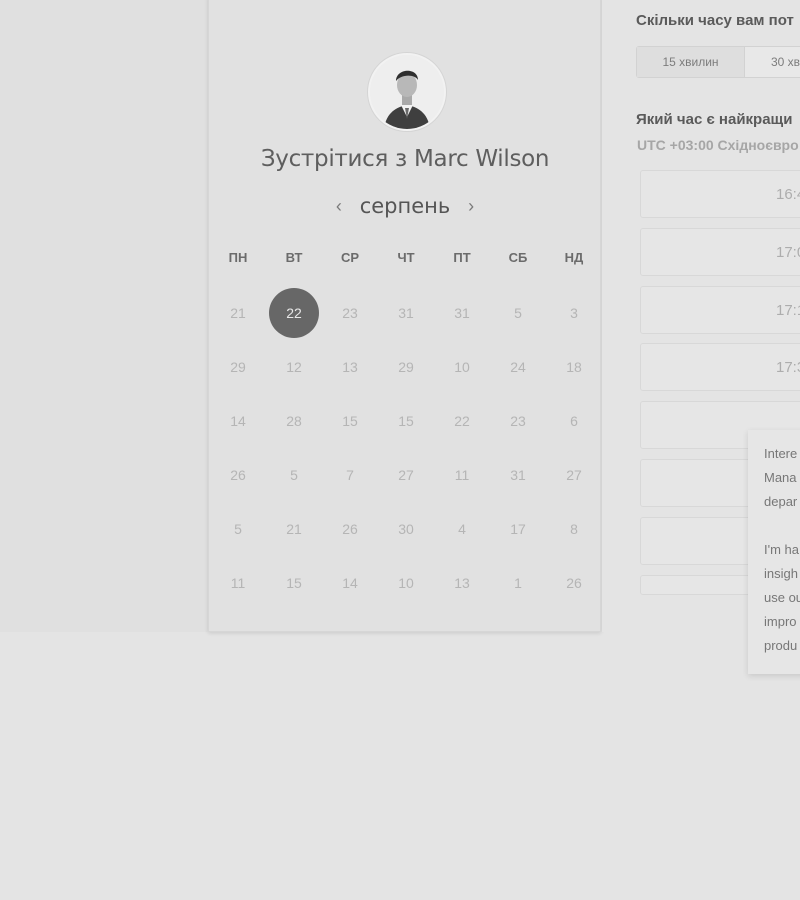 Image resolution: width=800 pixels, height=900 pixels. I want to click on chevron-right-icon: ›, so click(471, 206).